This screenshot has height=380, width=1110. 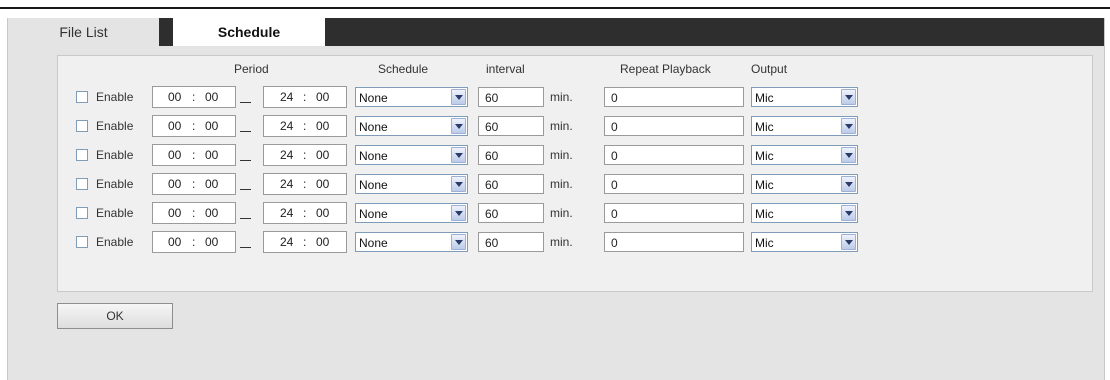 I want to click on interval-unit: min., so click(x=561, y=155).